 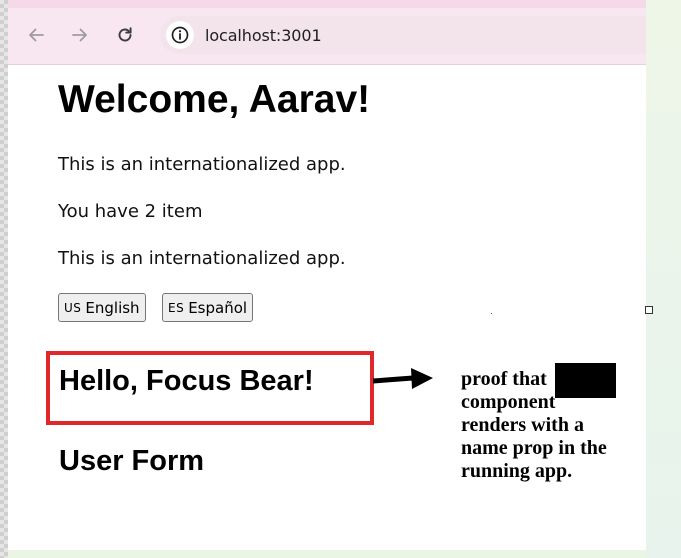 I want to click on desktop-background, so click(x=663, y=279).